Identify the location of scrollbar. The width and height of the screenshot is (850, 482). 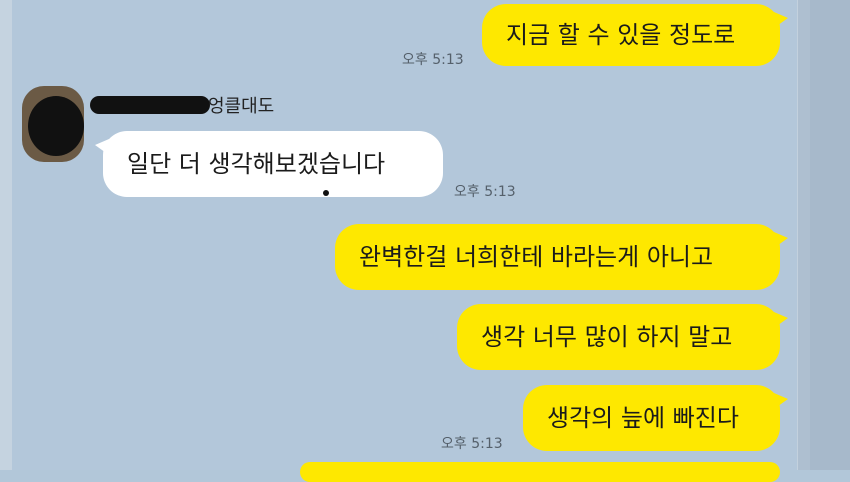
(803, 235).